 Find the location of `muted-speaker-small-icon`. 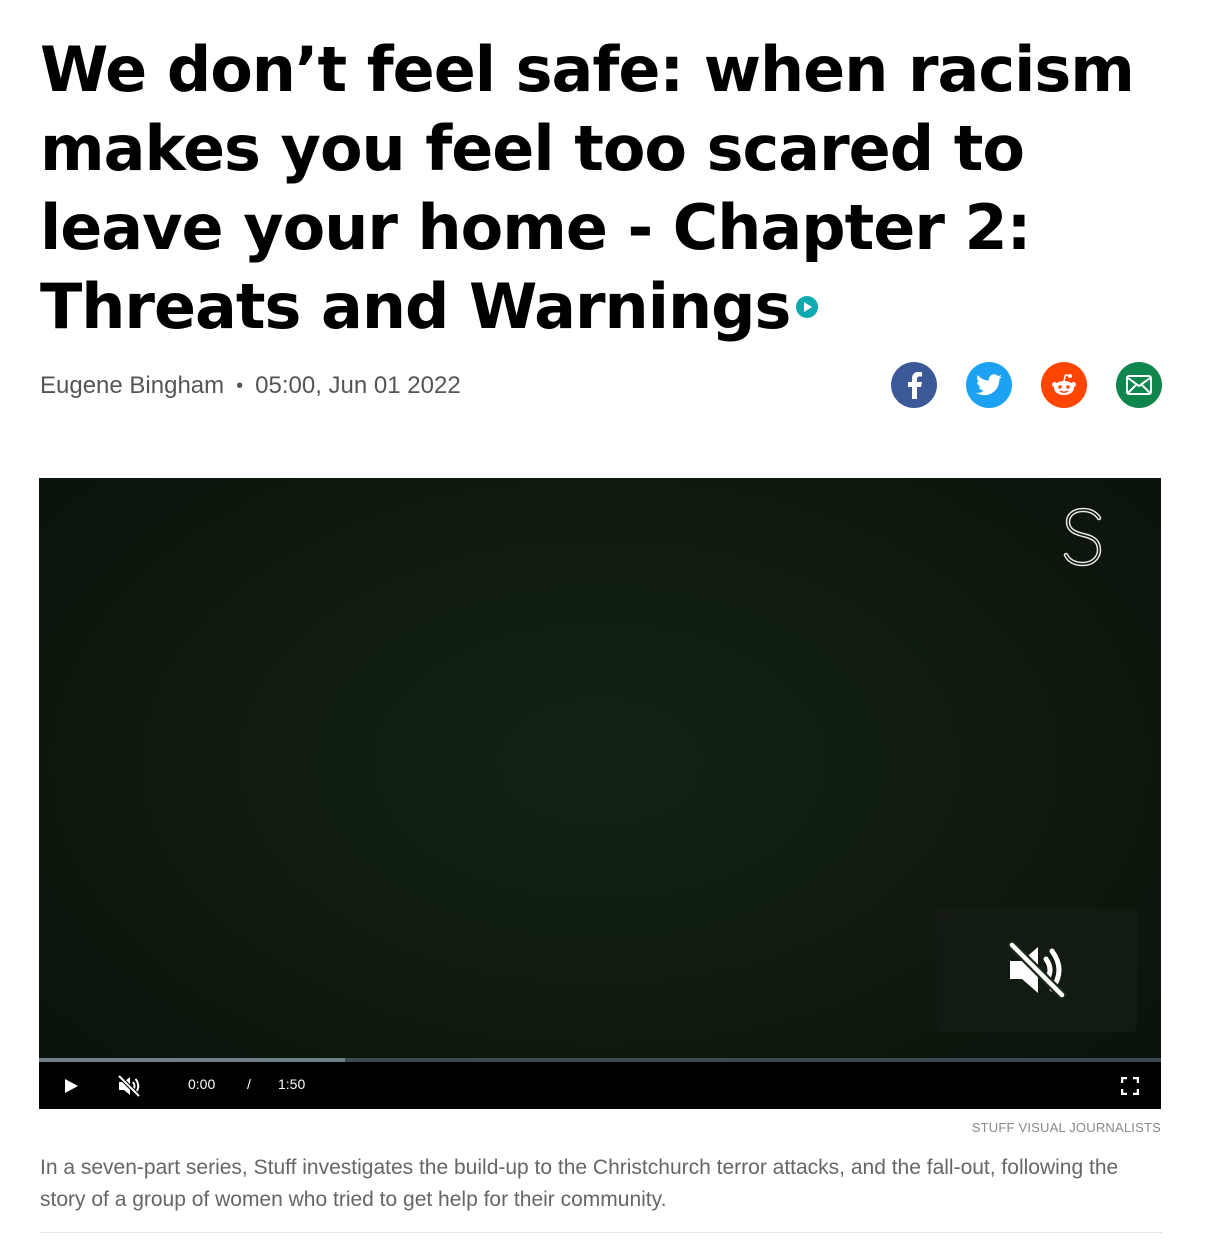

muted-speaker-small-icon is located at coordinates (129, 1086).